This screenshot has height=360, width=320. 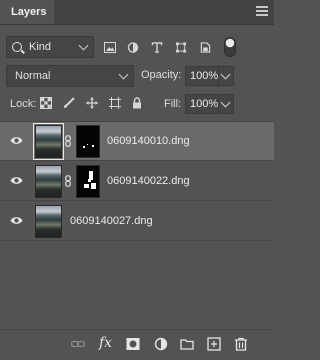 I want to click on delete-layer-icon, so click(x=241, y=344).